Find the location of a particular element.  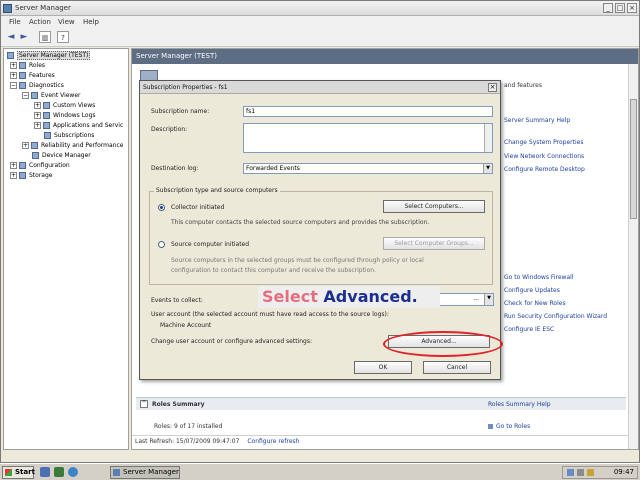

user-account-value: Machine Account is located at coordinates (186, 325).